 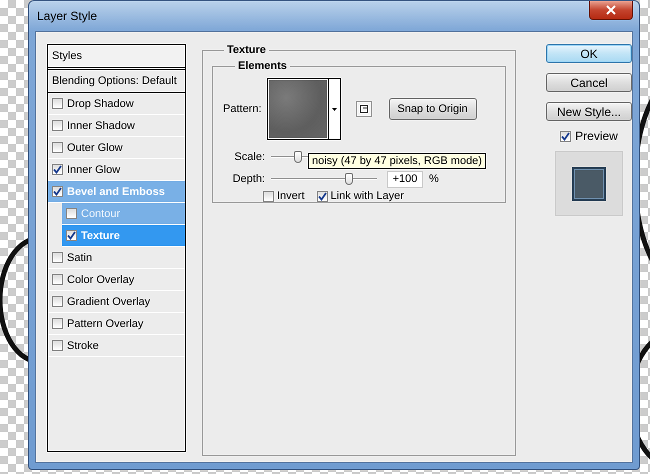 What do you see at coordinates (367, 196) in the screenshot?
I see `link-with-layer-label: Link with Layer` at bounding box center [367, 196].